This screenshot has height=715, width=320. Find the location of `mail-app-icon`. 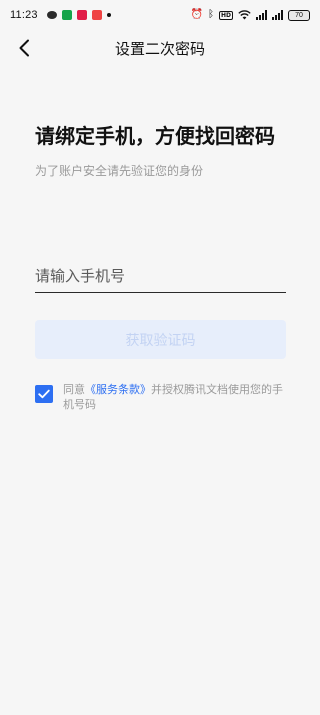

mail-app-icon is located at coordinates (96, 15).